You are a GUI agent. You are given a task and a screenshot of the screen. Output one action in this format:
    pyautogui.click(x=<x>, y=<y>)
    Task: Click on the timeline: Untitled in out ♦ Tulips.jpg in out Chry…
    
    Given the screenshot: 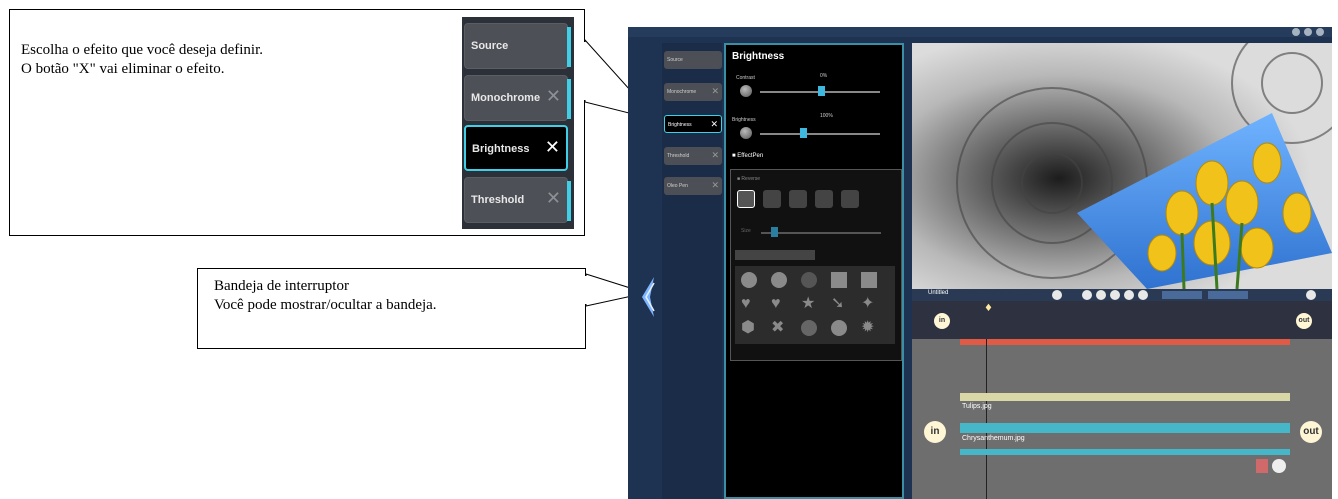 What is the action you would take?
    pyautogui.click(x=1122, y=394)
    